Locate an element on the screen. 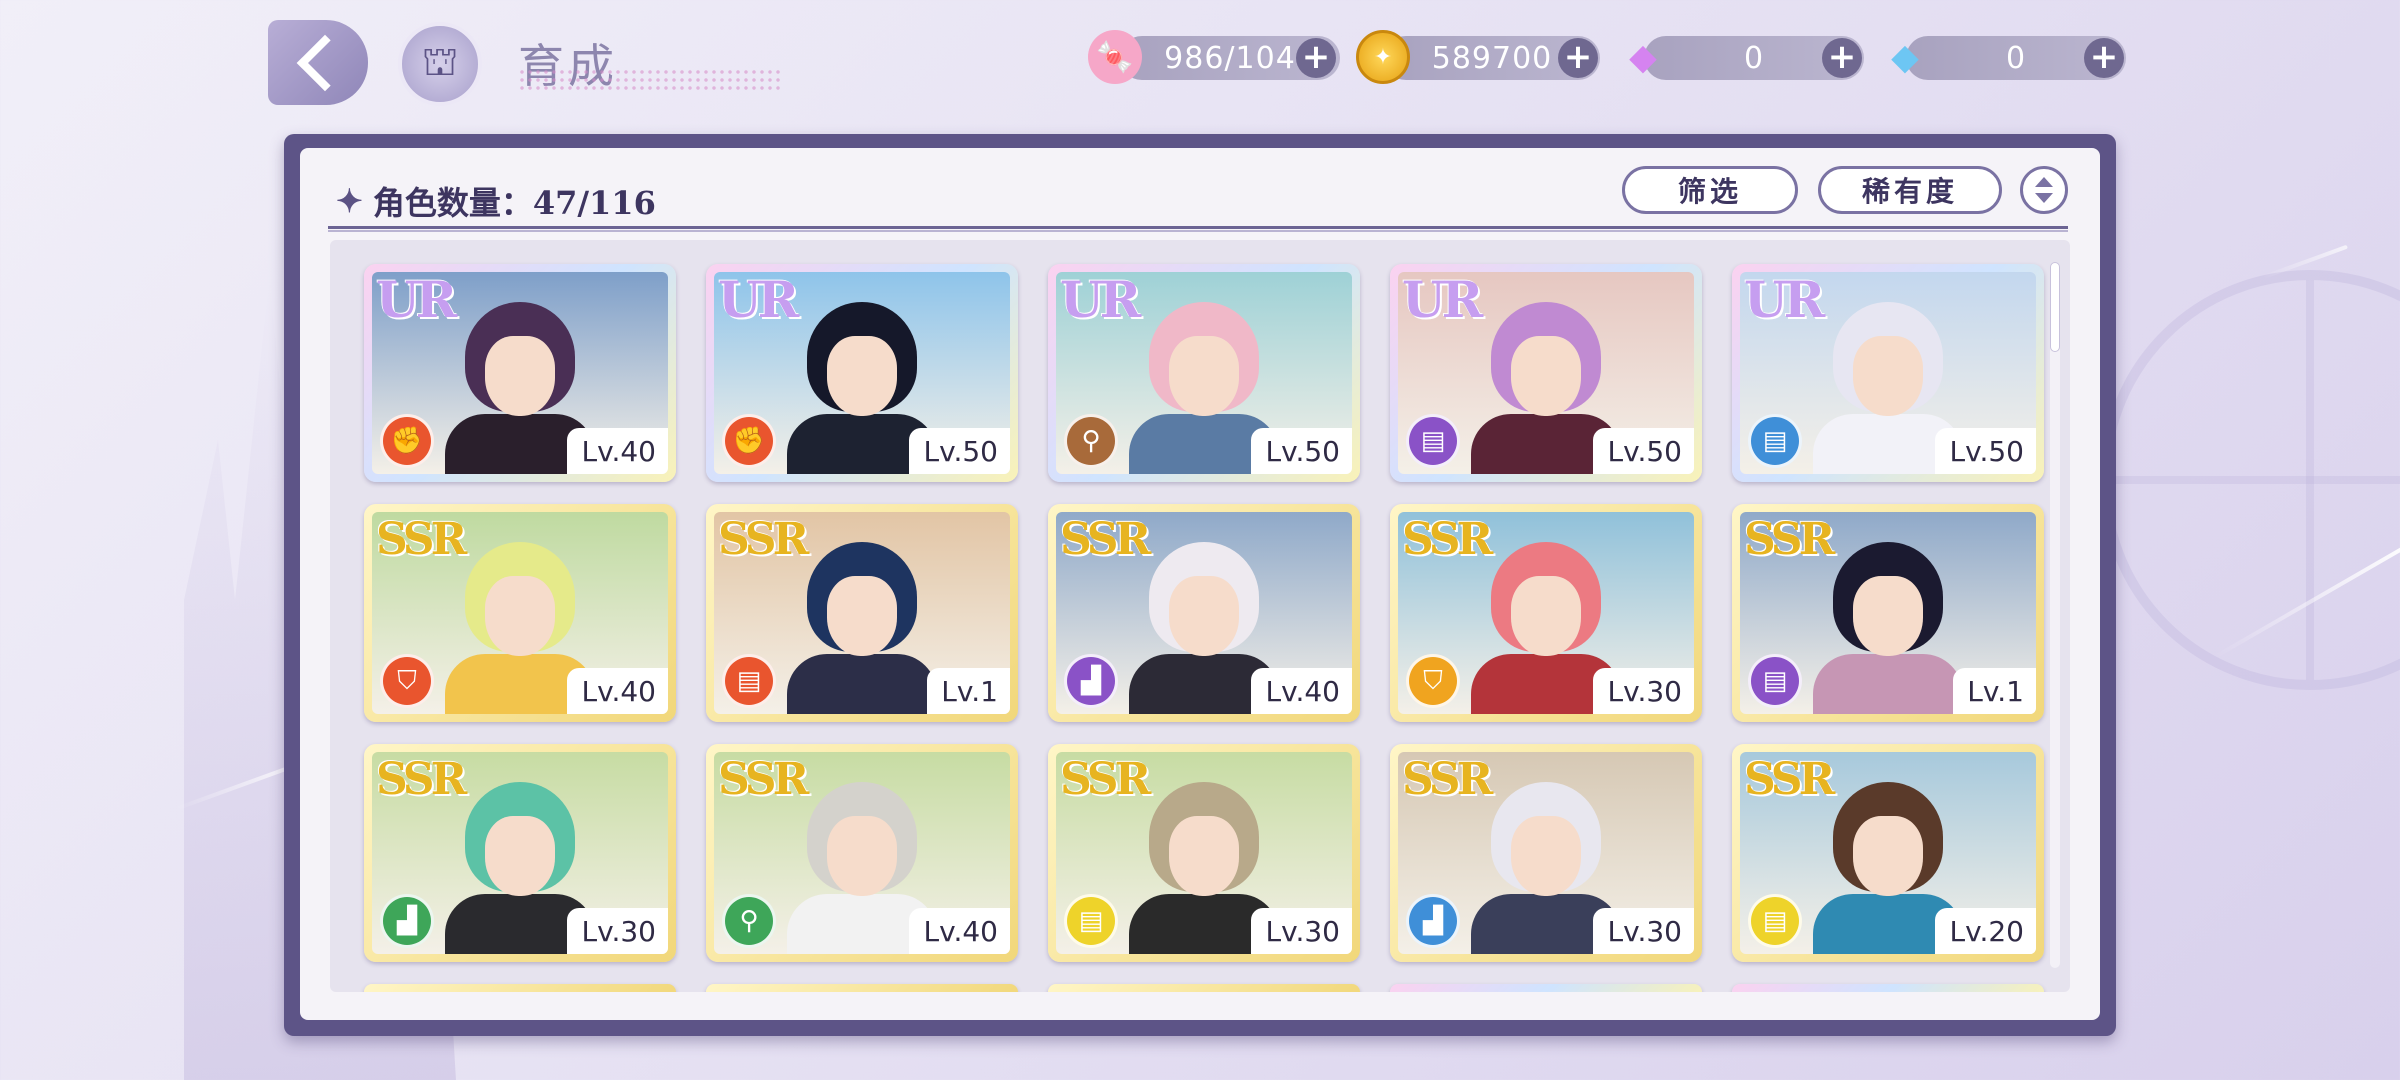  character-card: UR ✊ Lv.40 is located at coordinates (520, 373).